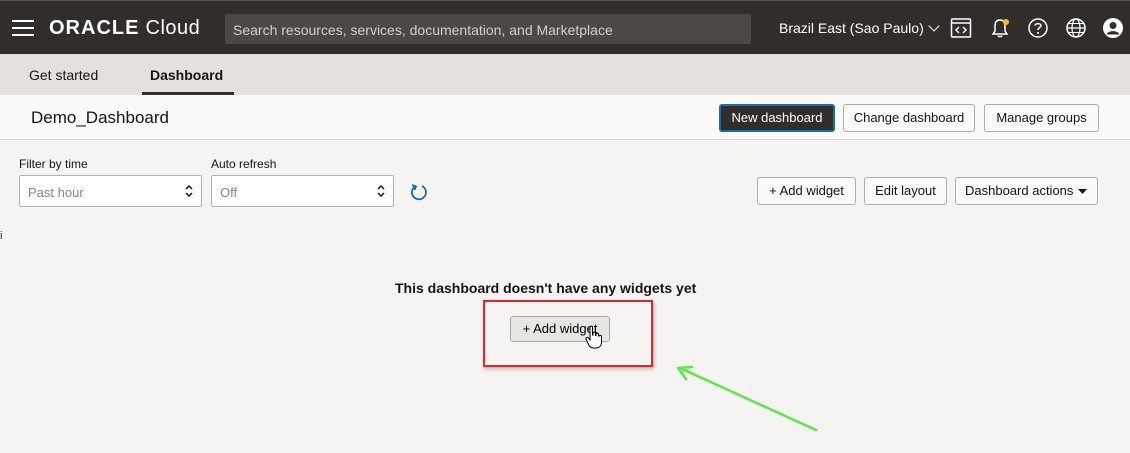 The width and height of the screenshot is (1130, 453). I want to click on region-label: Brazil East (Sao Paulo), so click(851, 28).